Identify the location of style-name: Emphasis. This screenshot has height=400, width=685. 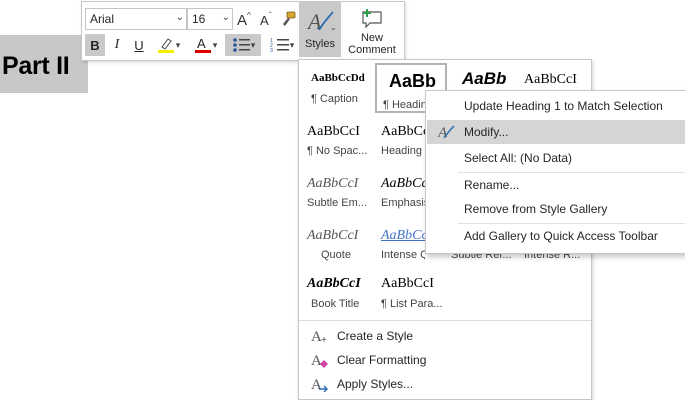
(403, 203).